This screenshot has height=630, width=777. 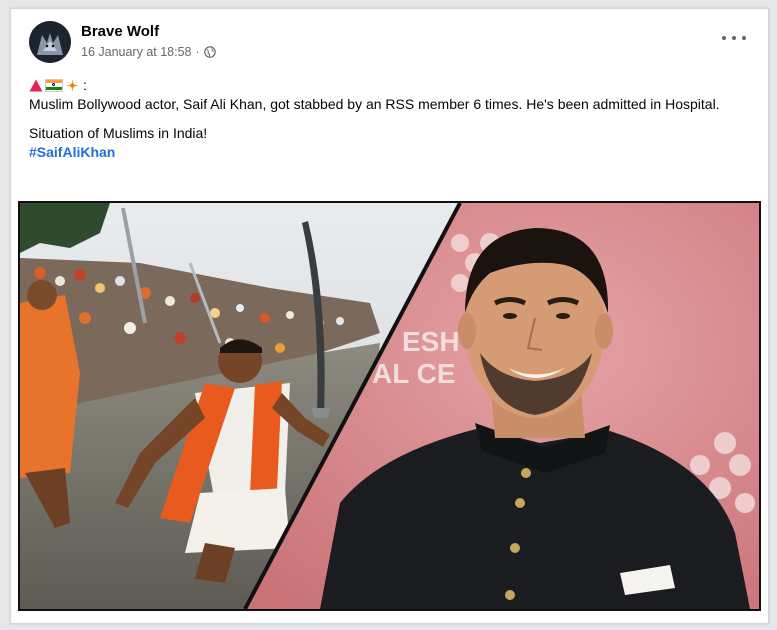 What do you see at coordinates (209, 52) in the screenshot?
I see `globe-icon` at bounding box center [209, 52].